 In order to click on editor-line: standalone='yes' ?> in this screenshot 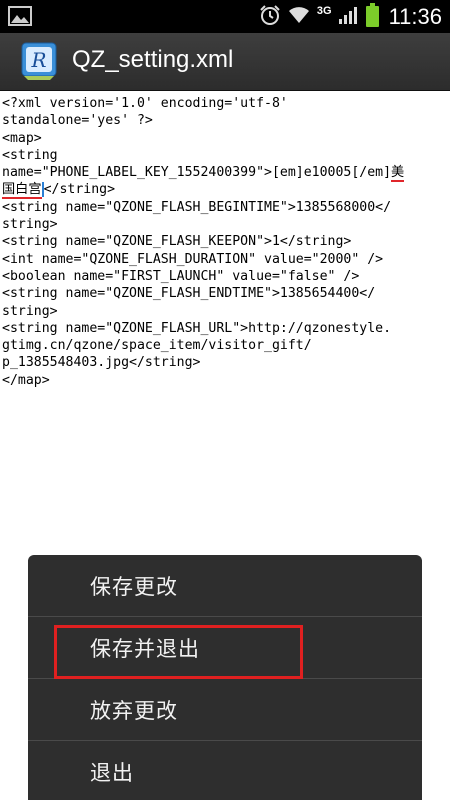, I will do `click(77, 121)`.